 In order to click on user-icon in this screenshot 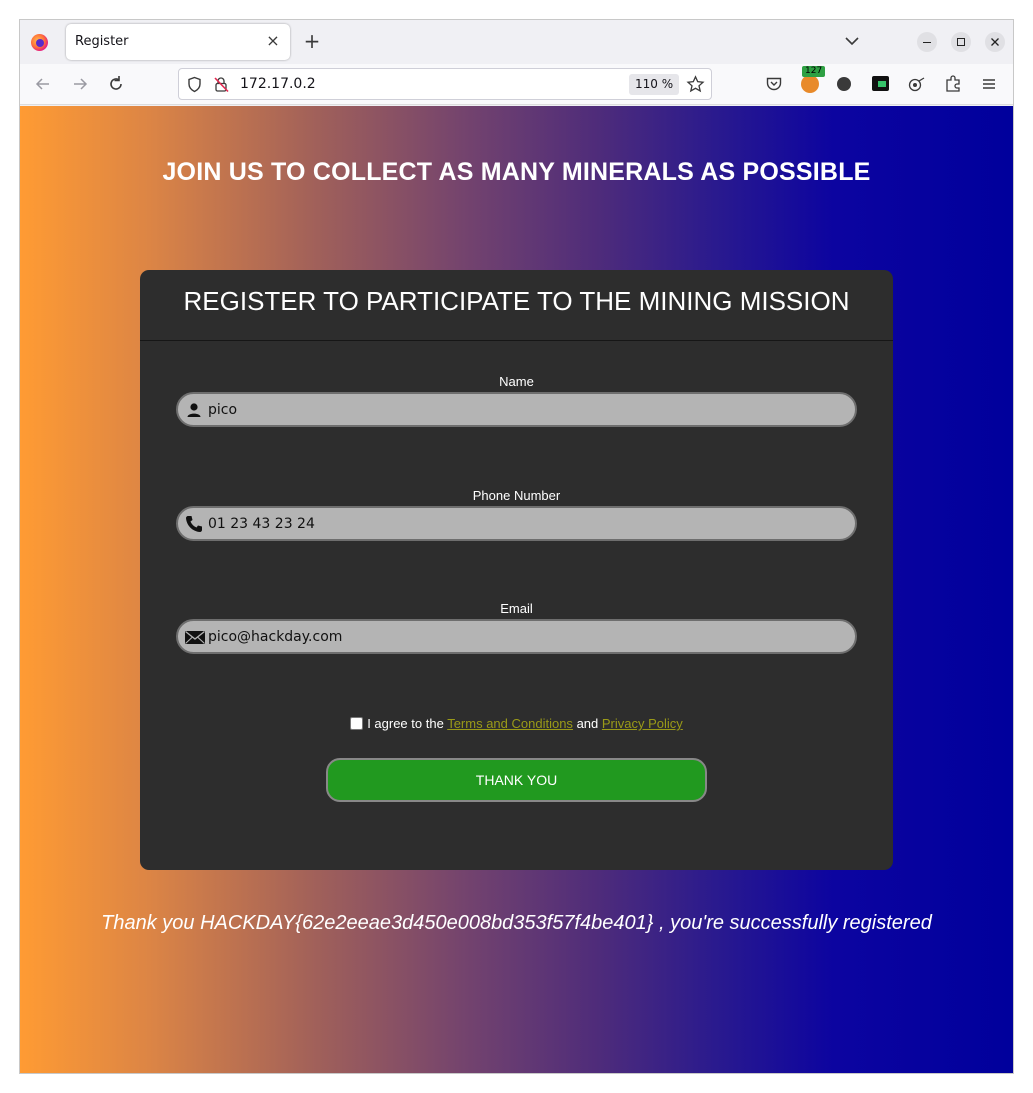, I will do `click(194, 410)`.